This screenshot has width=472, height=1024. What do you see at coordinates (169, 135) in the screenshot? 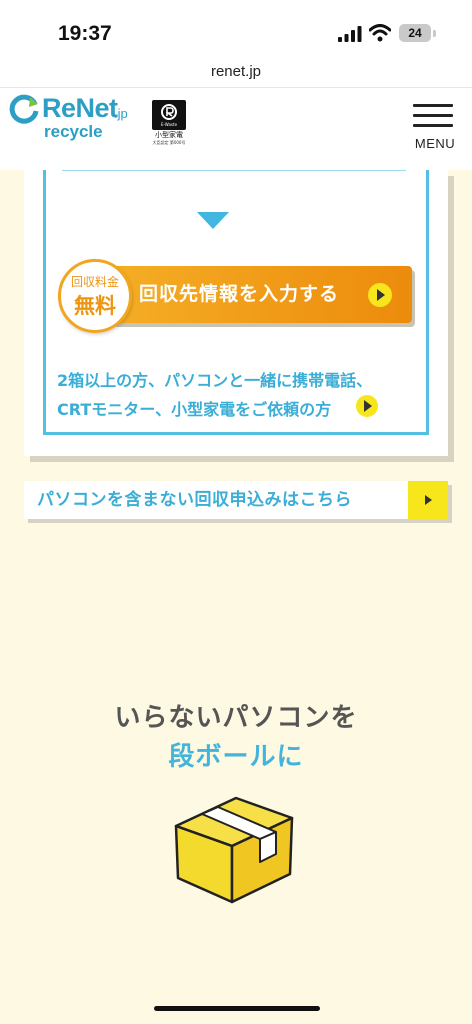
I see `badge-label: 小型家電` at bounding box center [169, 135].